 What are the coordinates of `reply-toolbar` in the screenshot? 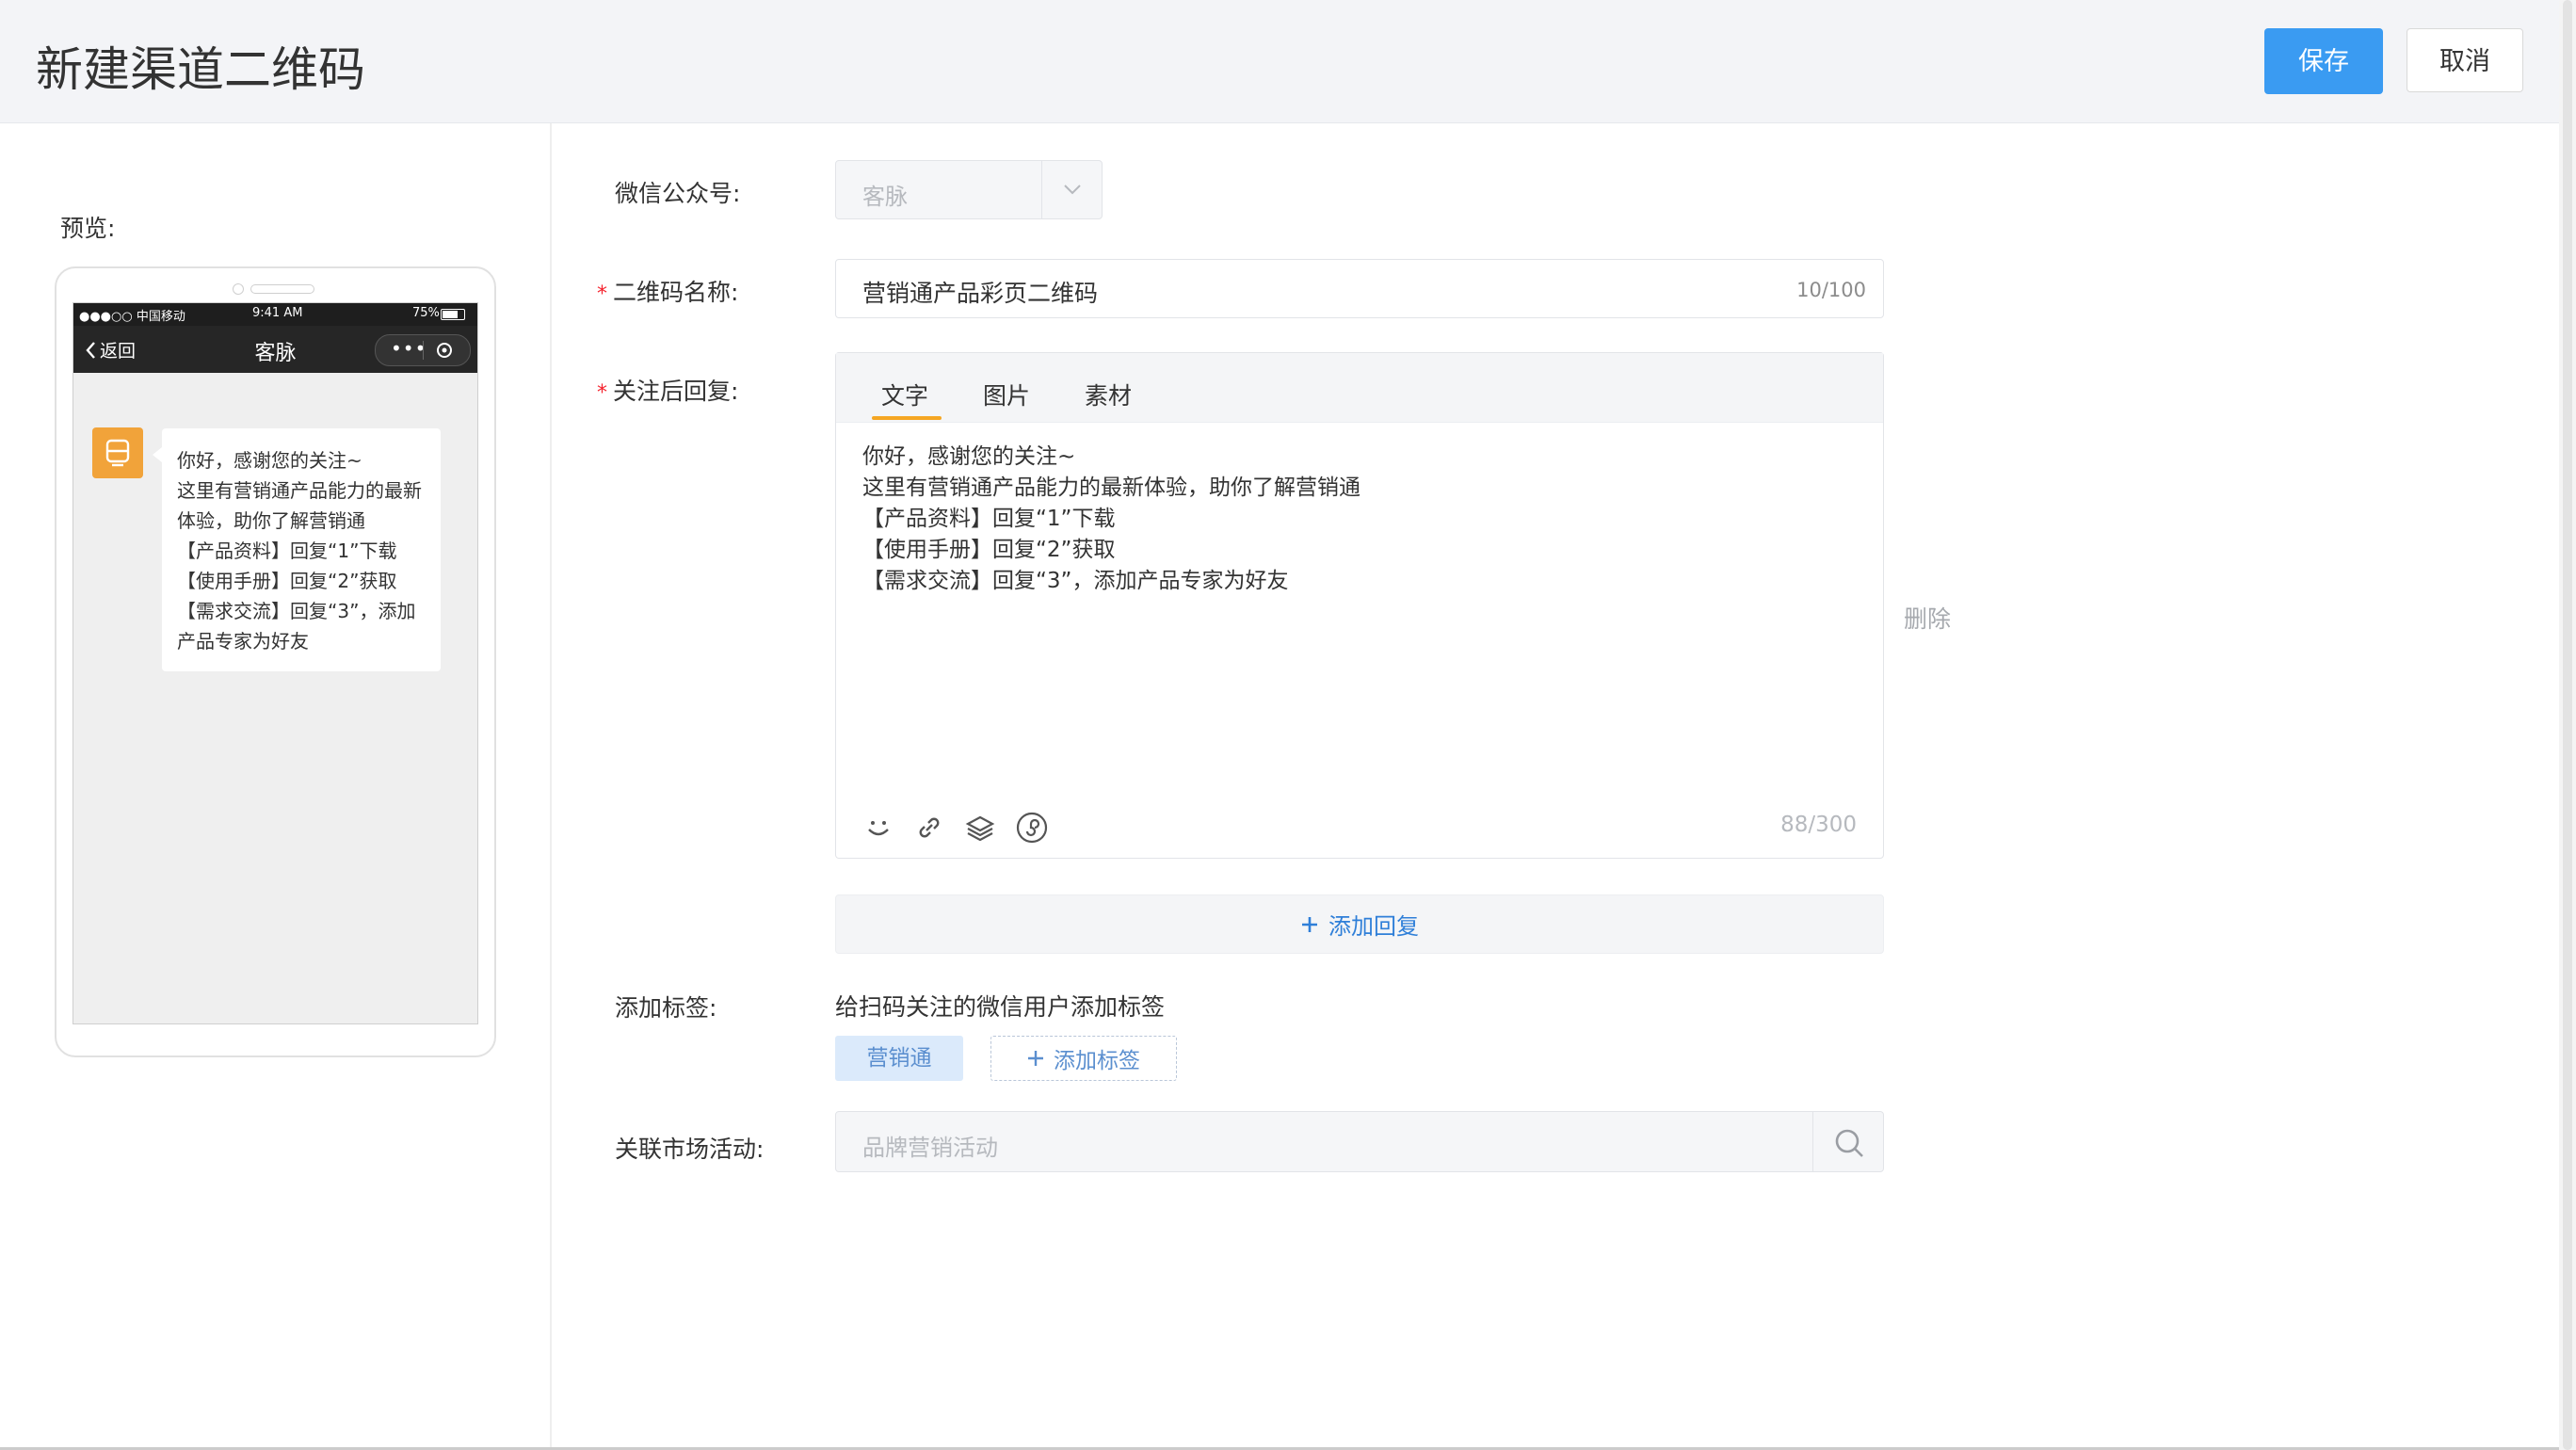 It's located at (955, 828).